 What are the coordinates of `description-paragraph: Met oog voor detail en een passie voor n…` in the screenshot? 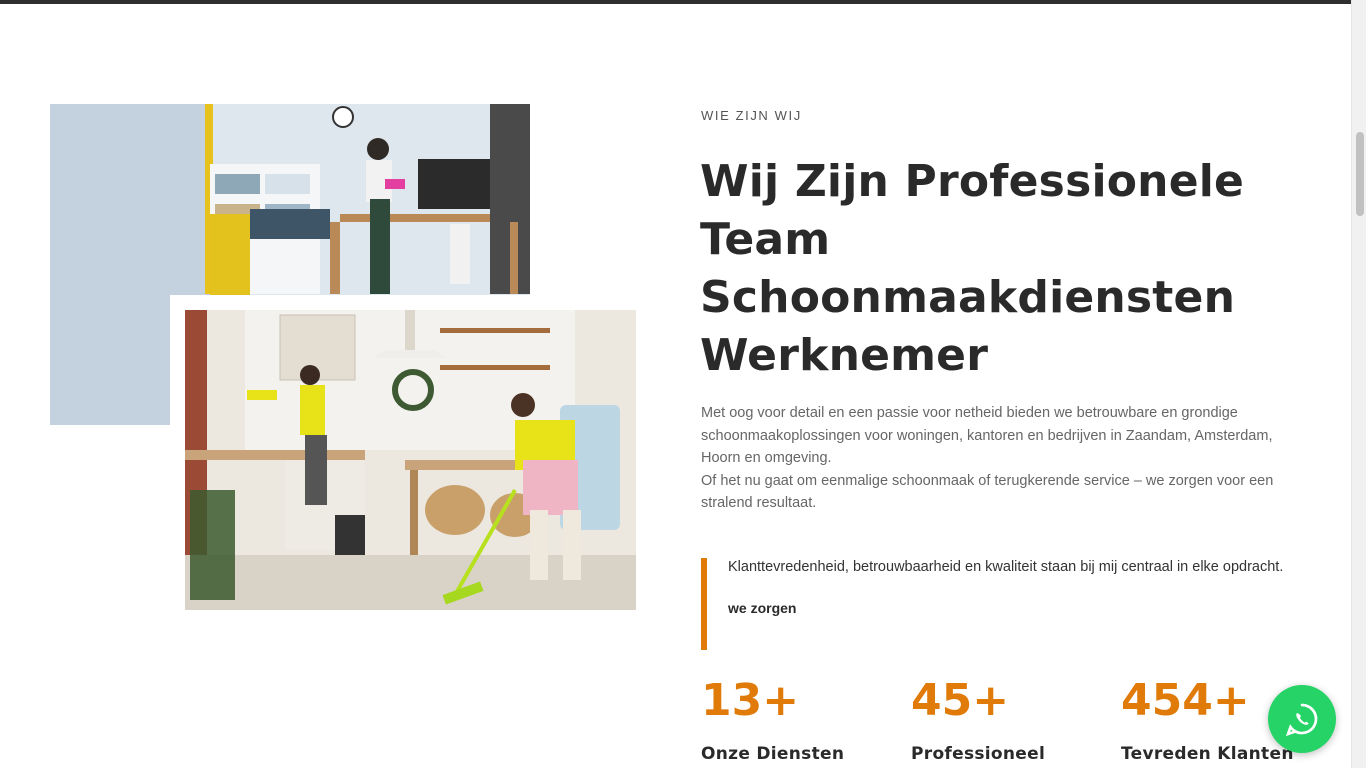 It's located at (987, 435).